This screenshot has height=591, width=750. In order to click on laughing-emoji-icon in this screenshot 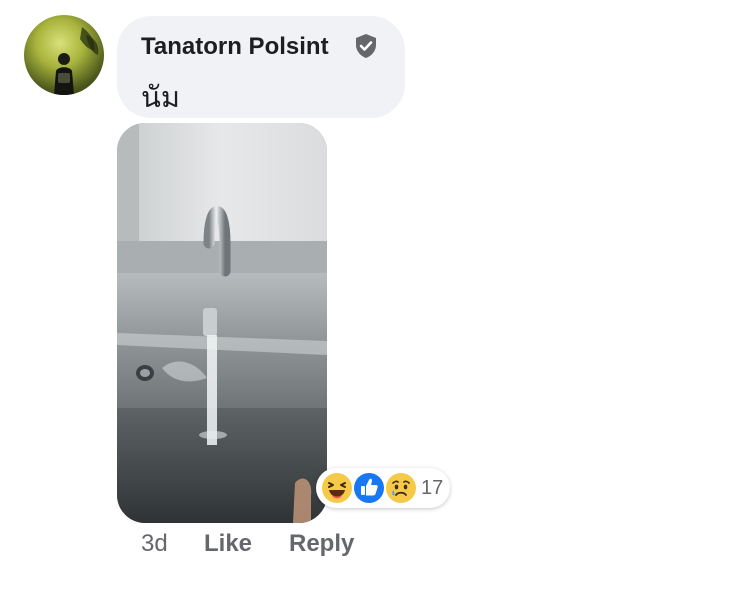, I will do `click(337, 488)`.